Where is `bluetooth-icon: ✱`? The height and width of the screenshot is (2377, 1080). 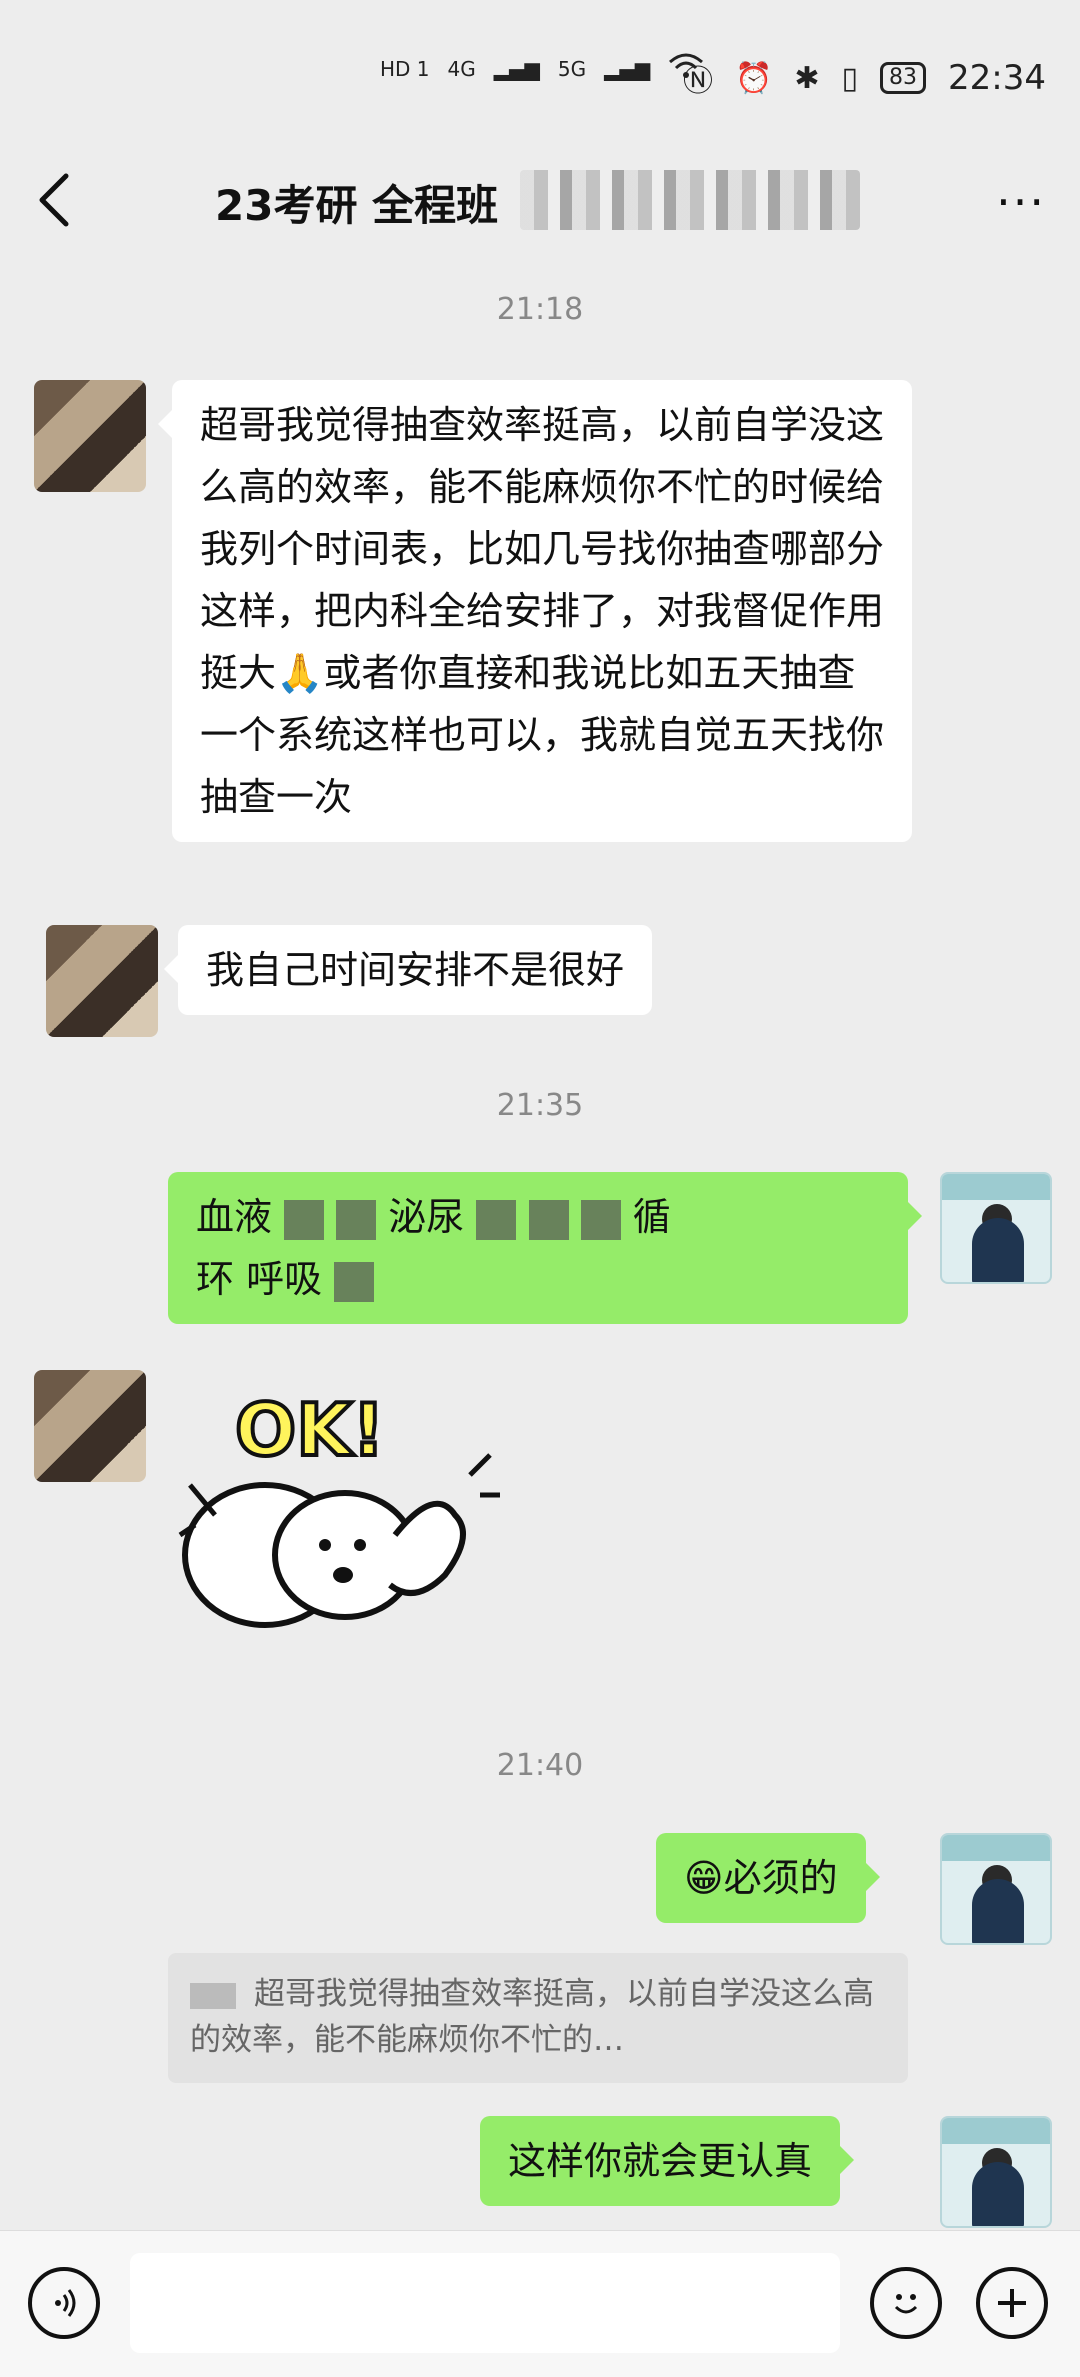
bluetooth-icon: ✱ is located at coordinates (807, 78).